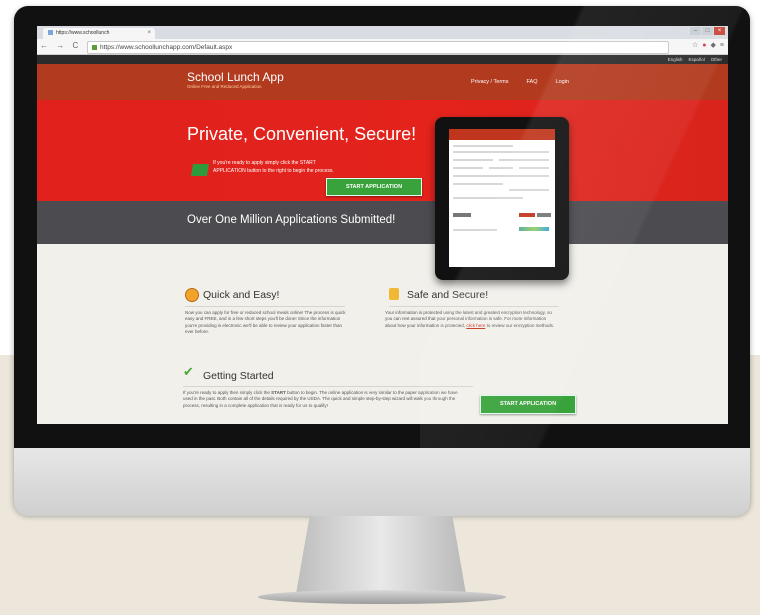  I want to click on extension-icon: ●, so click(704, 45).